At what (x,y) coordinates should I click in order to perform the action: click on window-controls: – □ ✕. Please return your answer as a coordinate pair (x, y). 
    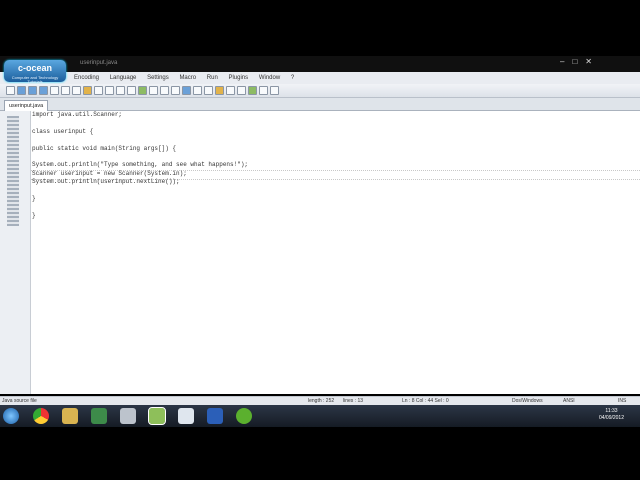
    Looking at the image, I should click on (576, 61).